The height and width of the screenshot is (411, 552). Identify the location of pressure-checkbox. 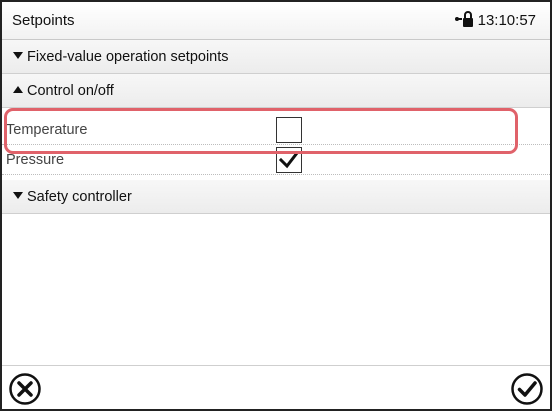
(289, 160).